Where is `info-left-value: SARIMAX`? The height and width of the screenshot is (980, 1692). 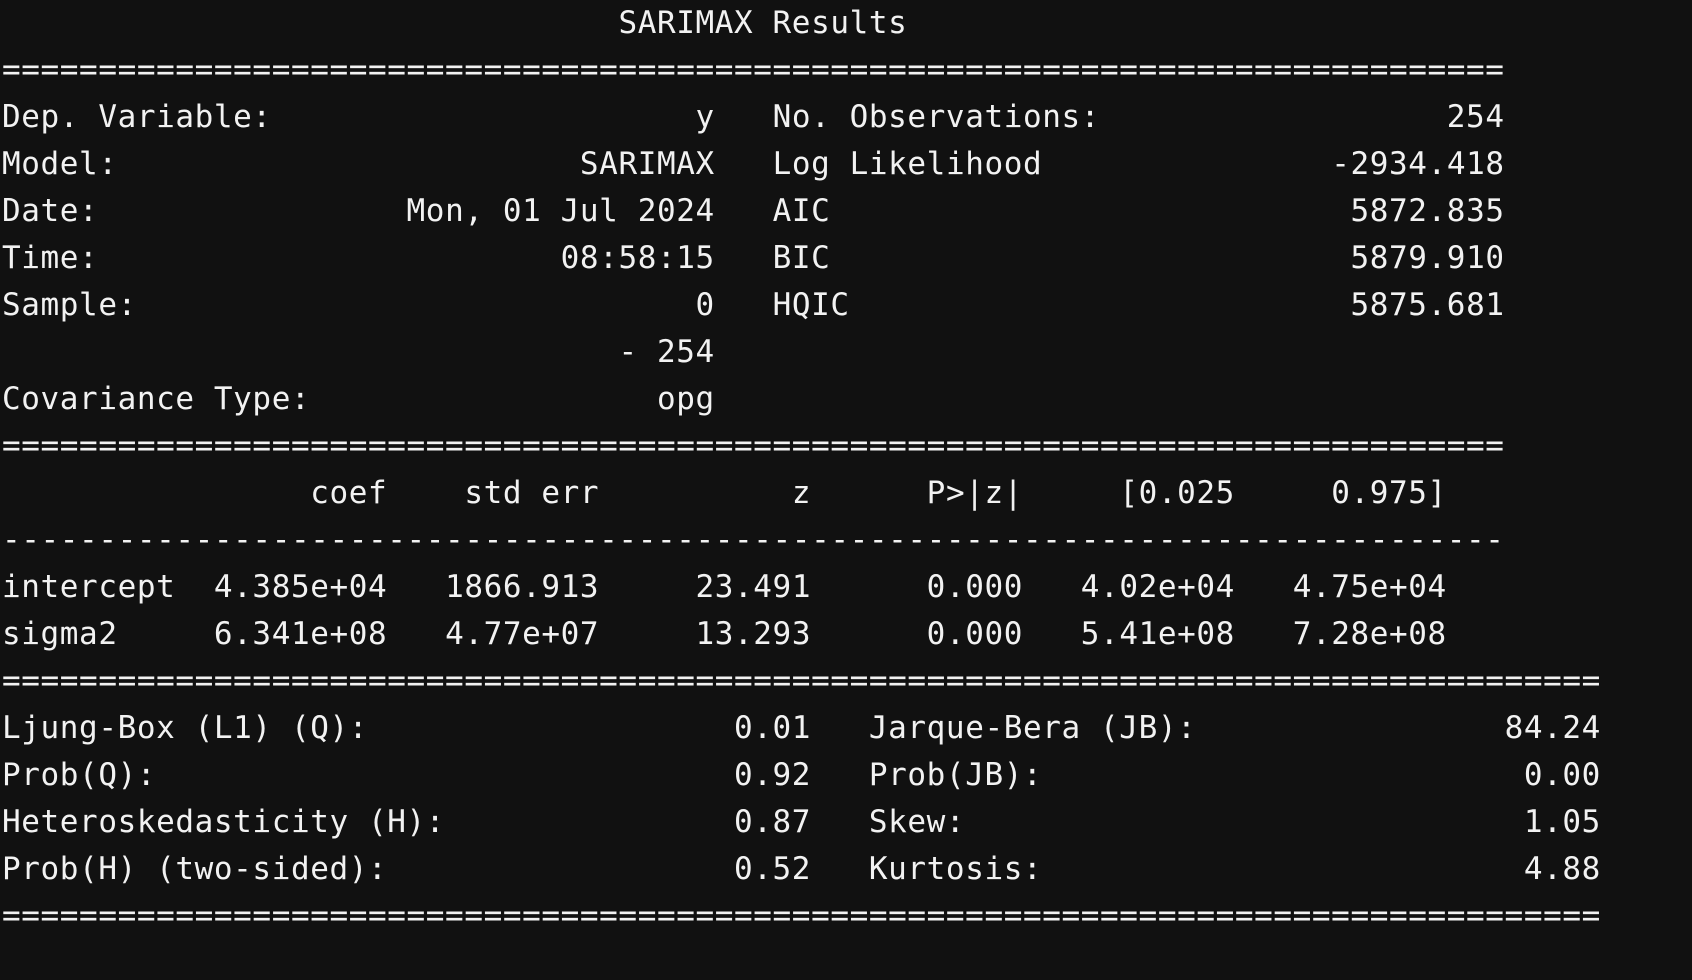 info-left-value: SARIMAX is located at coordinates (647, 164).